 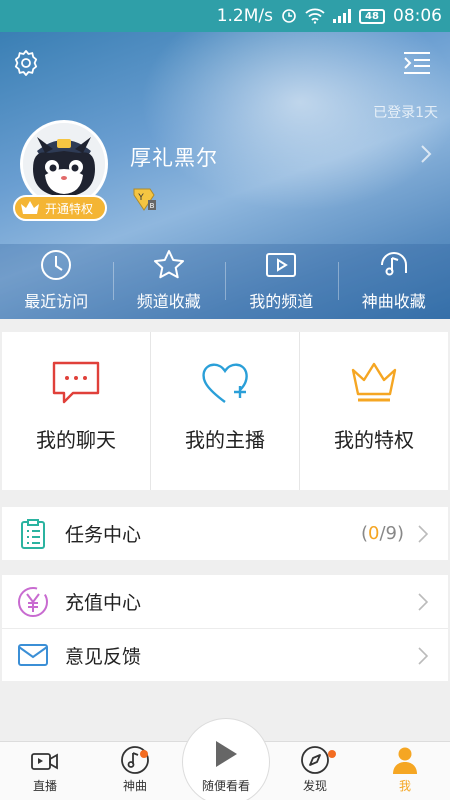 I want to click on video-camera-icon, so click(x=44, y=761).